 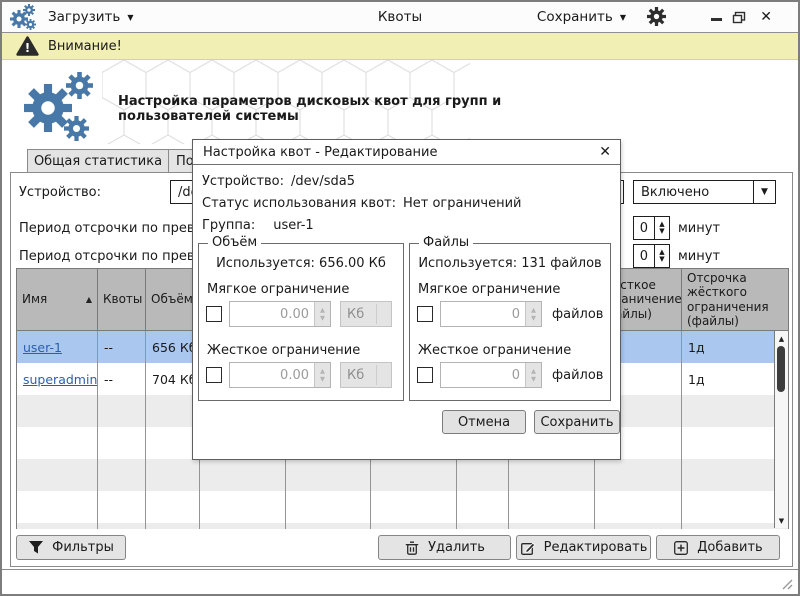 I want to click on tab-label: Общая статистика, so click(x=98, y=161).